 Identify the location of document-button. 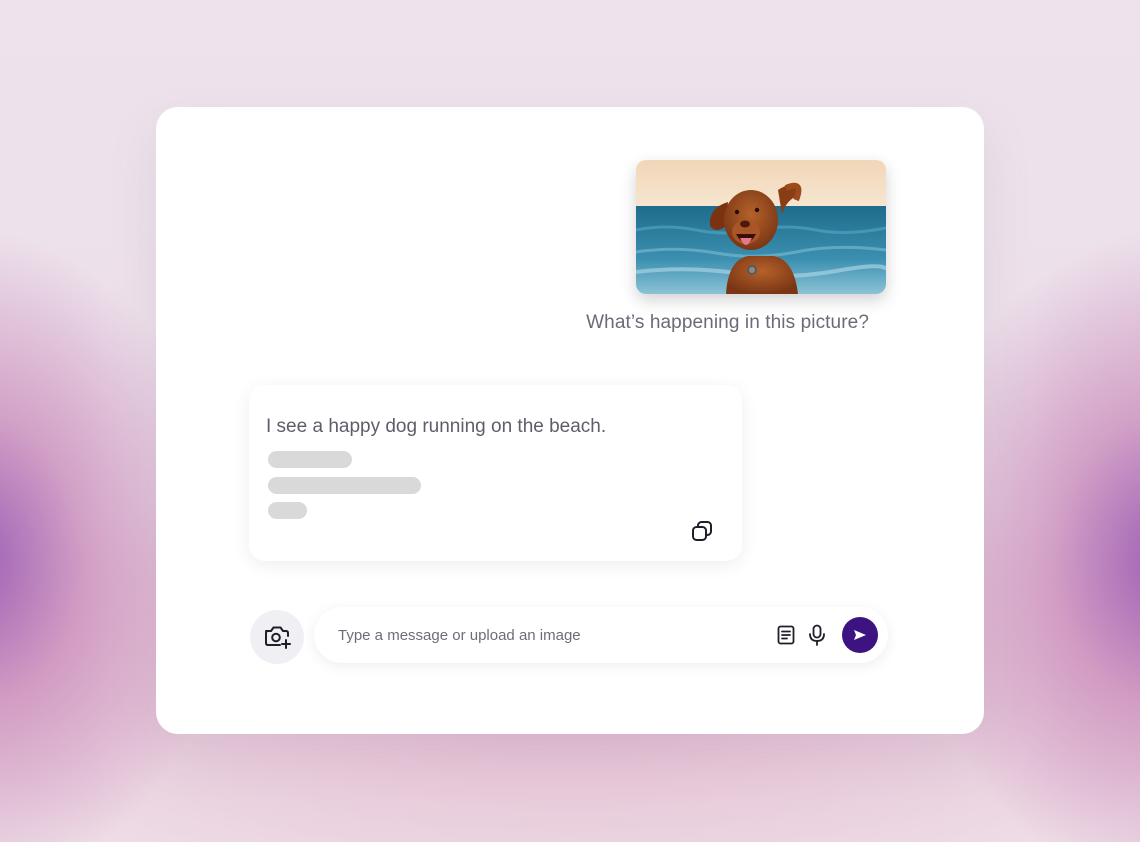
(786, 635).